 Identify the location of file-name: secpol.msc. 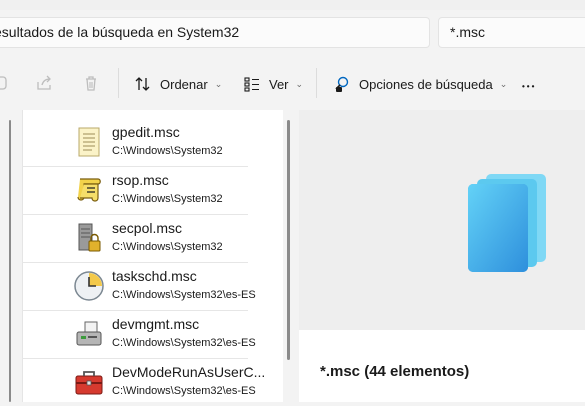
(147, 228).